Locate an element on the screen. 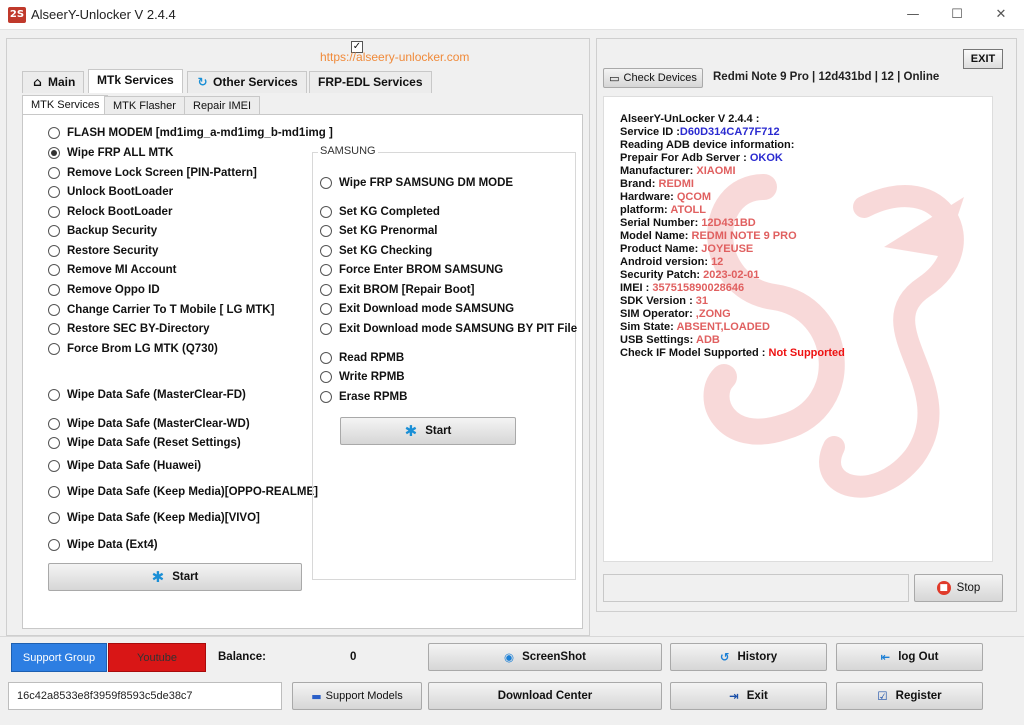 This screenshot has width=1024, height=725. log-line: Check IF Model Supported : Not Supported is located at coordinates (732, 353).